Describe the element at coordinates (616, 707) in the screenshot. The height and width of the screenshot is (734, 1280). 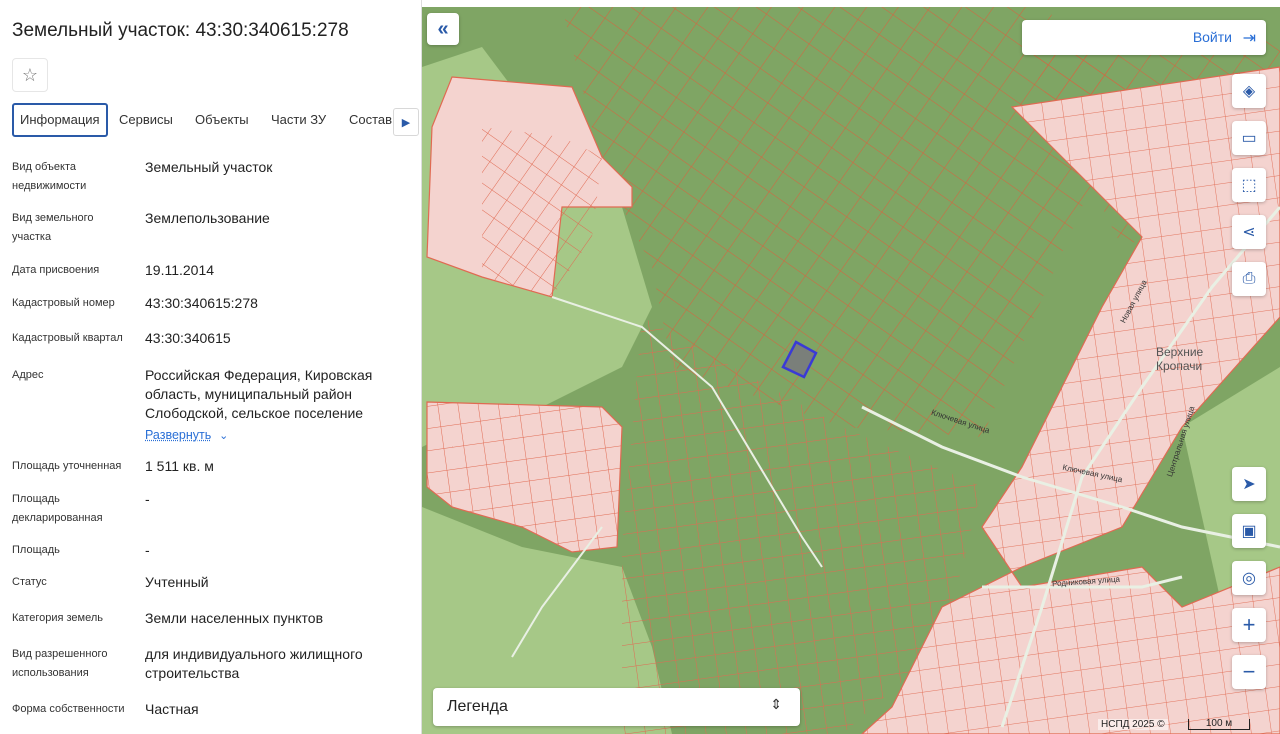
I see `legend-dropdown: Легенда ⇕` at that location.